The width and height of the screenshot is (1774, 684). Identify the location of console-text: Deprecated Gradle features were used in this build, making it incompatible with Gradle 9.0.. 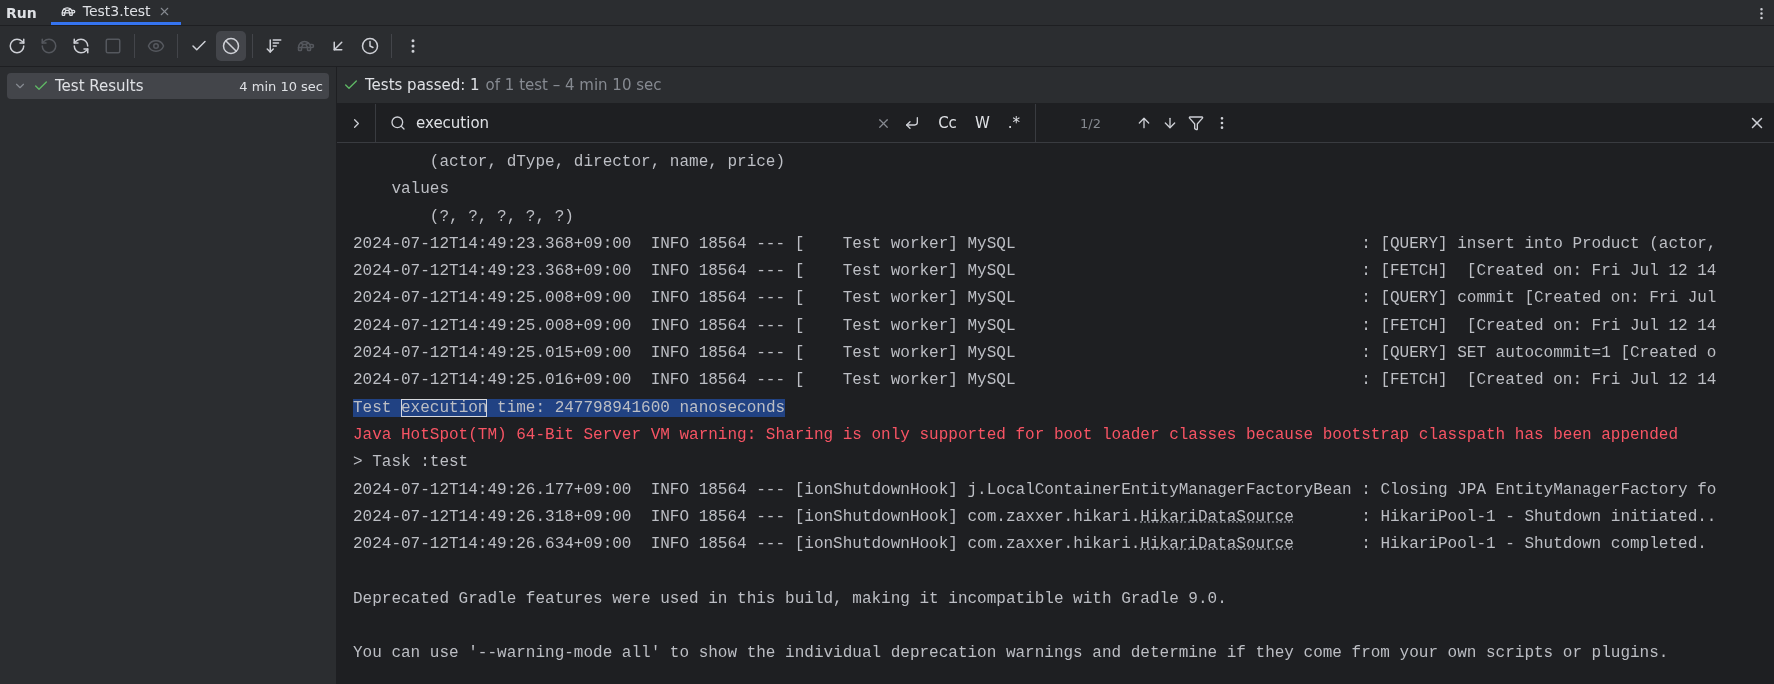
(790, 598).